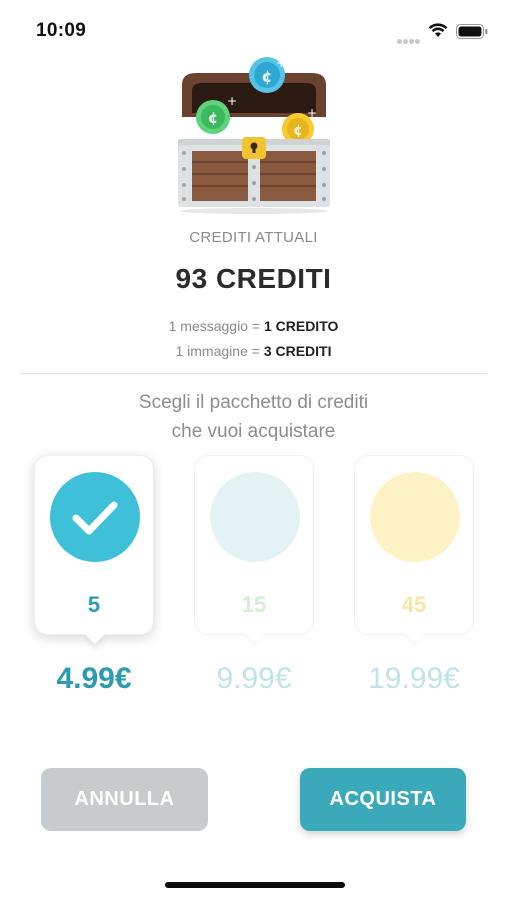 Image resolution: width=507 pixels, height=900 pixels. What do you see at coordinates (297, 351) in the screenshot?
I see `rate-image-value: 3 CREDITI` at bounding box center [297, 351].